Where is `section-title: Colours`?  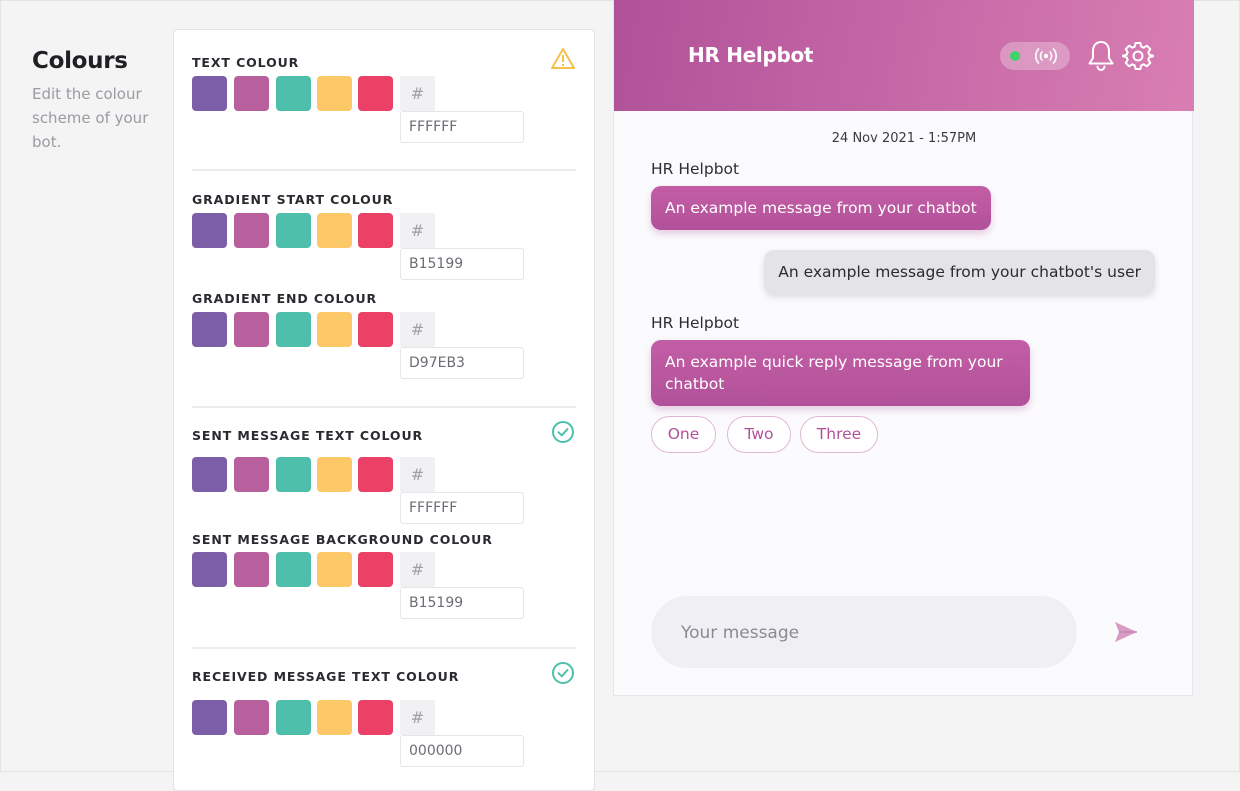
section-title: Colours is located at coordinates (80, 61).